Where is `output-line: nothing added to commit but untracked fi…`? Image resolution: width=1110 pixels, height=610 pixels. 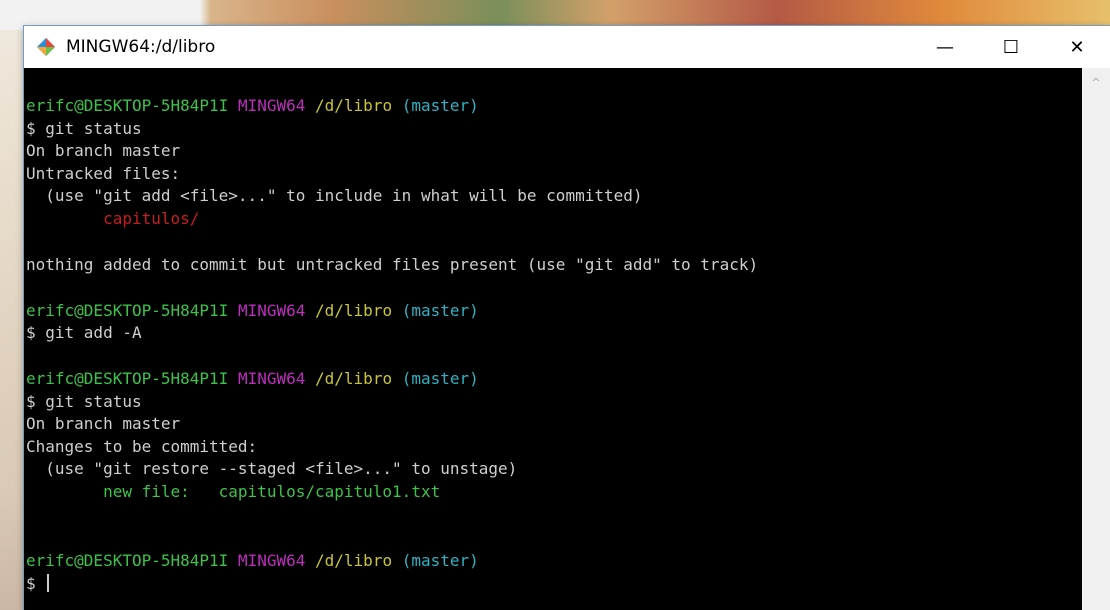 output-line: nothing added to commit but untracked fi… is located at coordinates (392, 264).